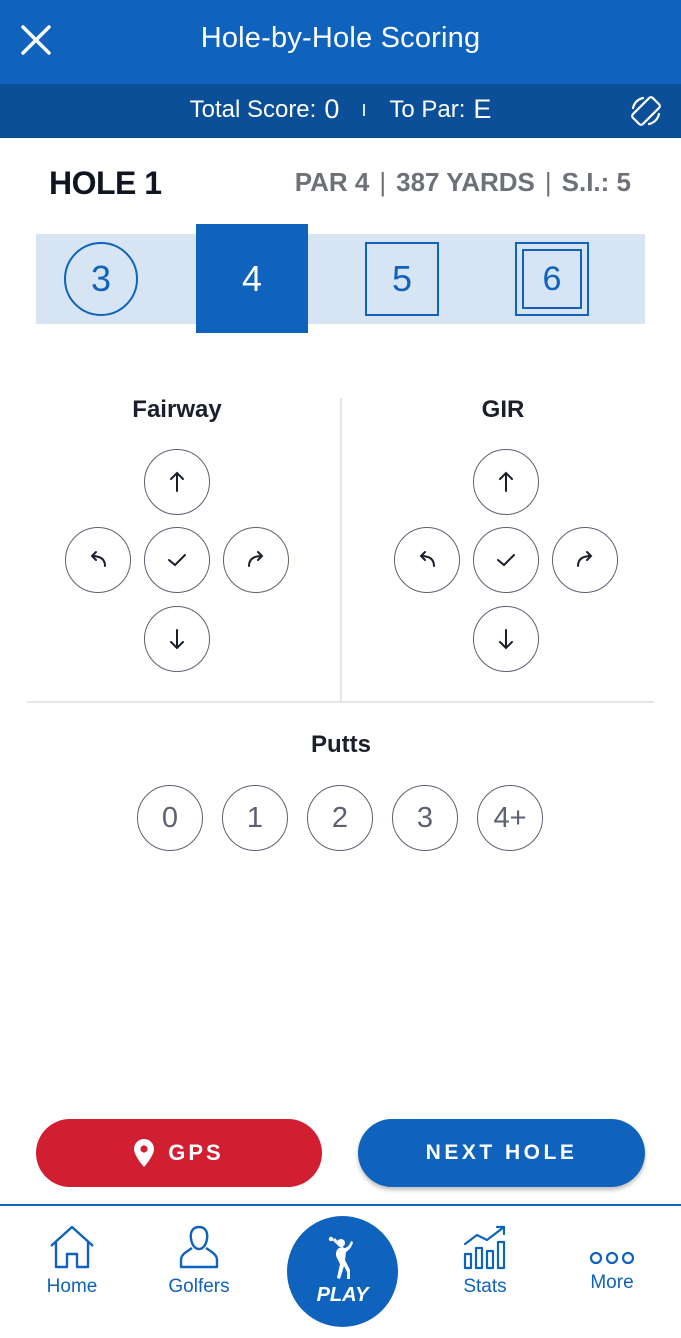 Image resolution: width=681 pixels, height=1338 pixels. I want to click on stats-chart-icon, so click(484, 1247).